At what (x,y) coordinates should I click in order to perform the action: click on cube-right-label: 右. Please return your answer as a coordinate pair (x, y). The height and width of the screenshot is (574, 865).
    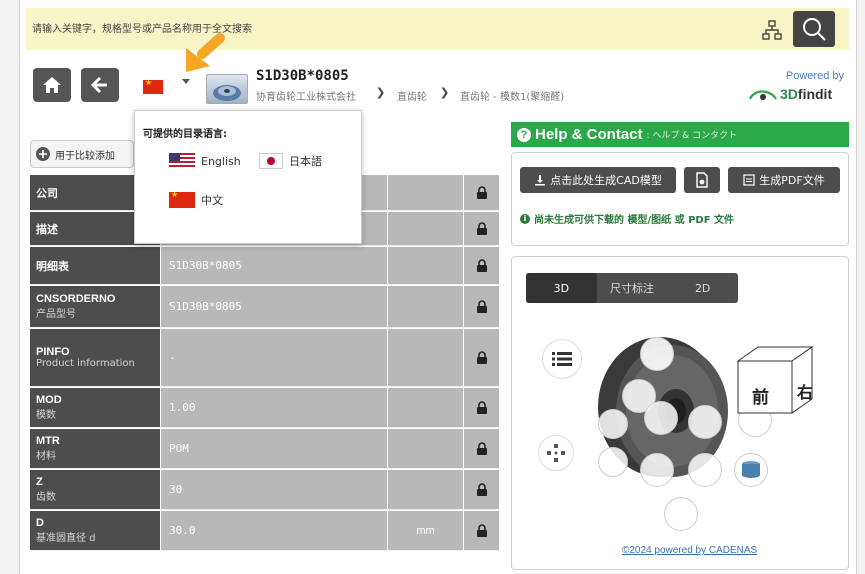
    Looking at the image, I should click on (805, 393).